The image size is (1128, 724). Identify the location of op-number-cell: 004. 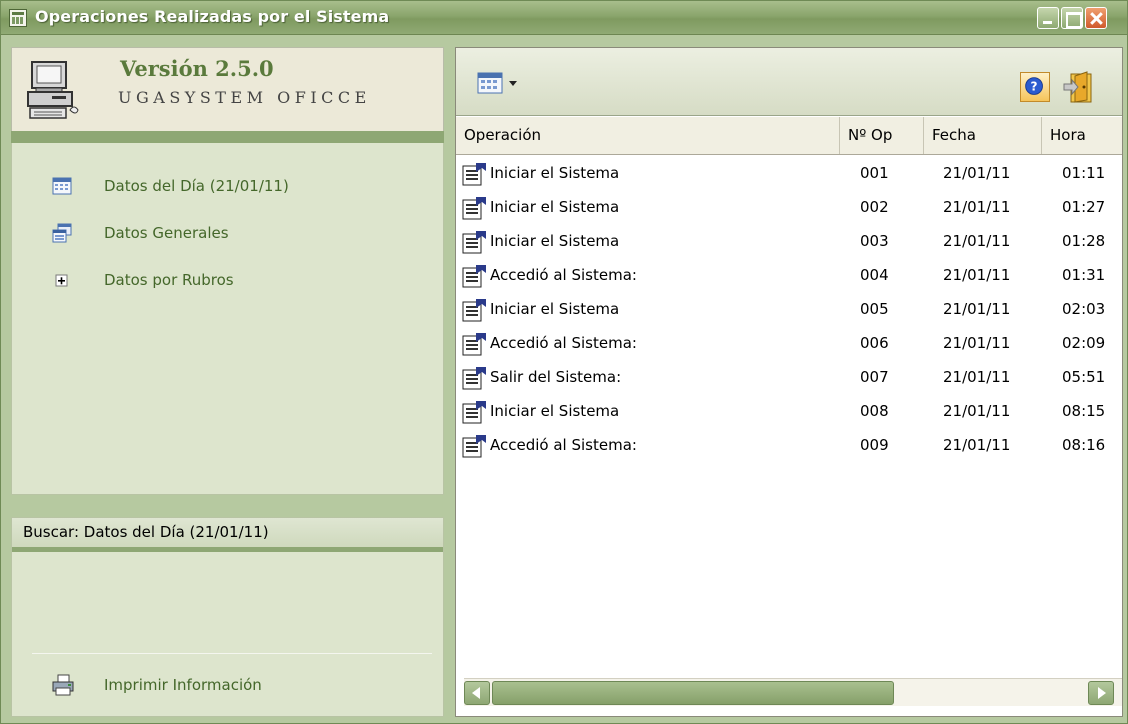
(874, 275).